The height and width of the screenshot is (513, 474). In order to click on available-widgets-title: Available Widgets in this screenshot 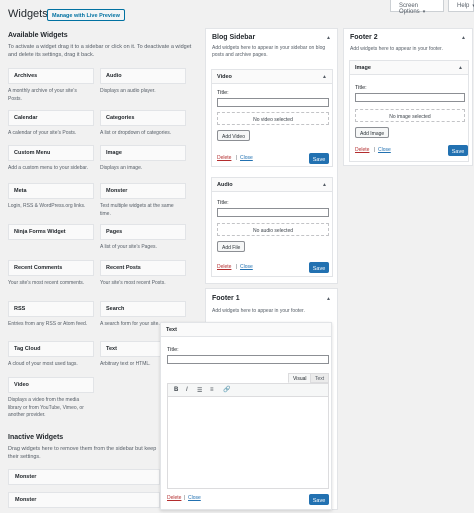, I will do `click(38, 35)`.